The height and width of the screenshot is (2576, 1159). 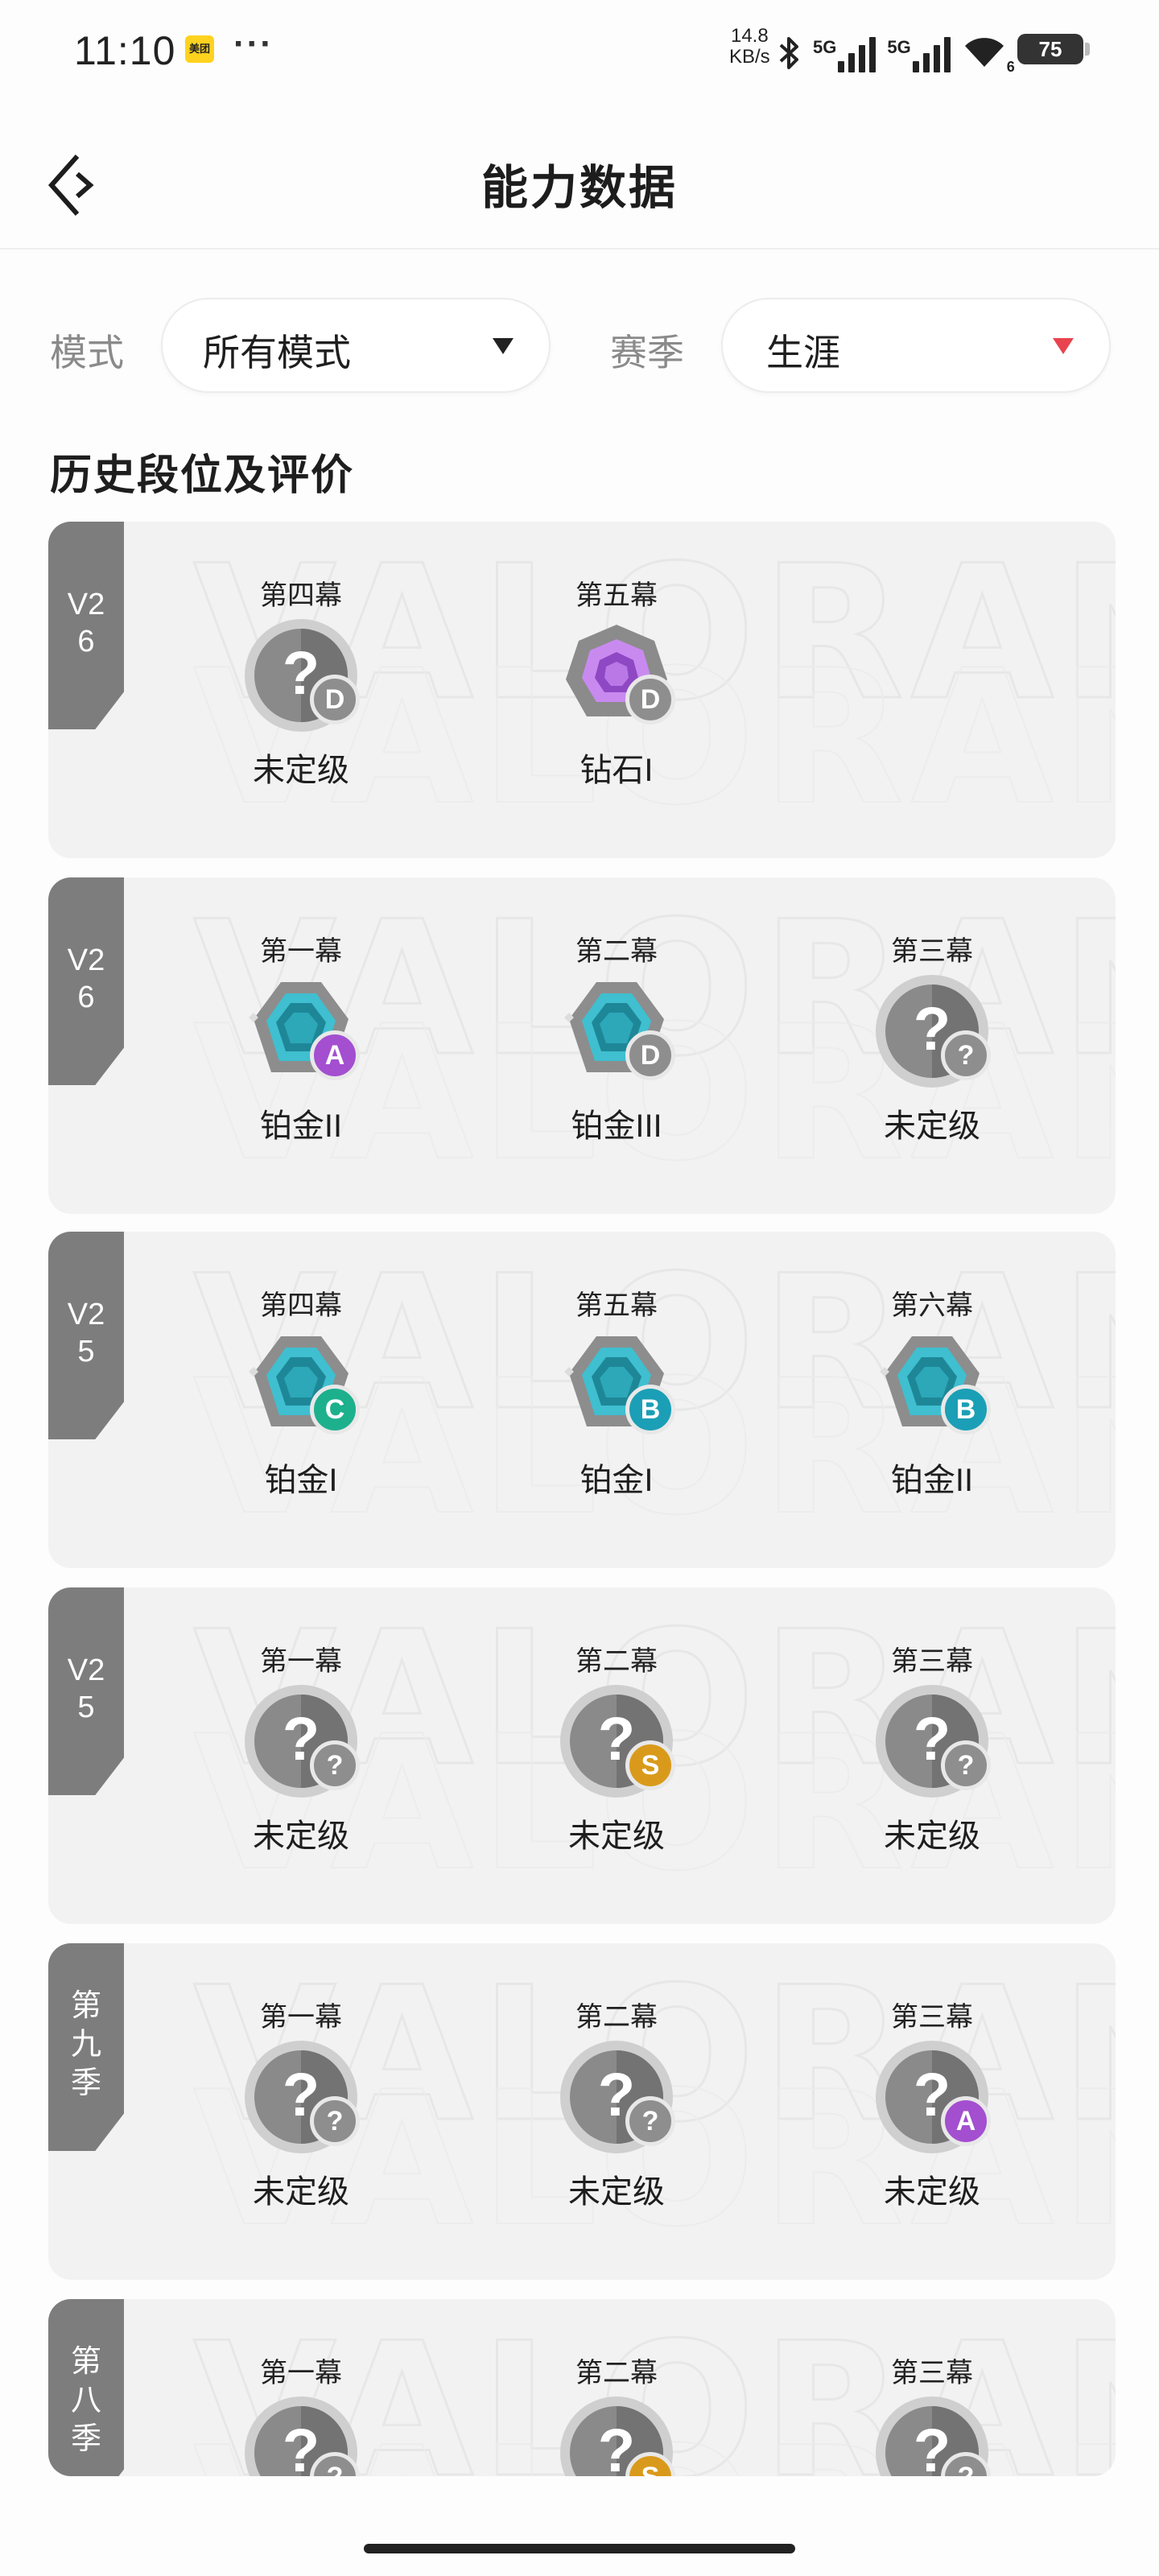 I want to click on act-rank-item: 第一幕 A 铂金II, so click(x=301, y=1037).